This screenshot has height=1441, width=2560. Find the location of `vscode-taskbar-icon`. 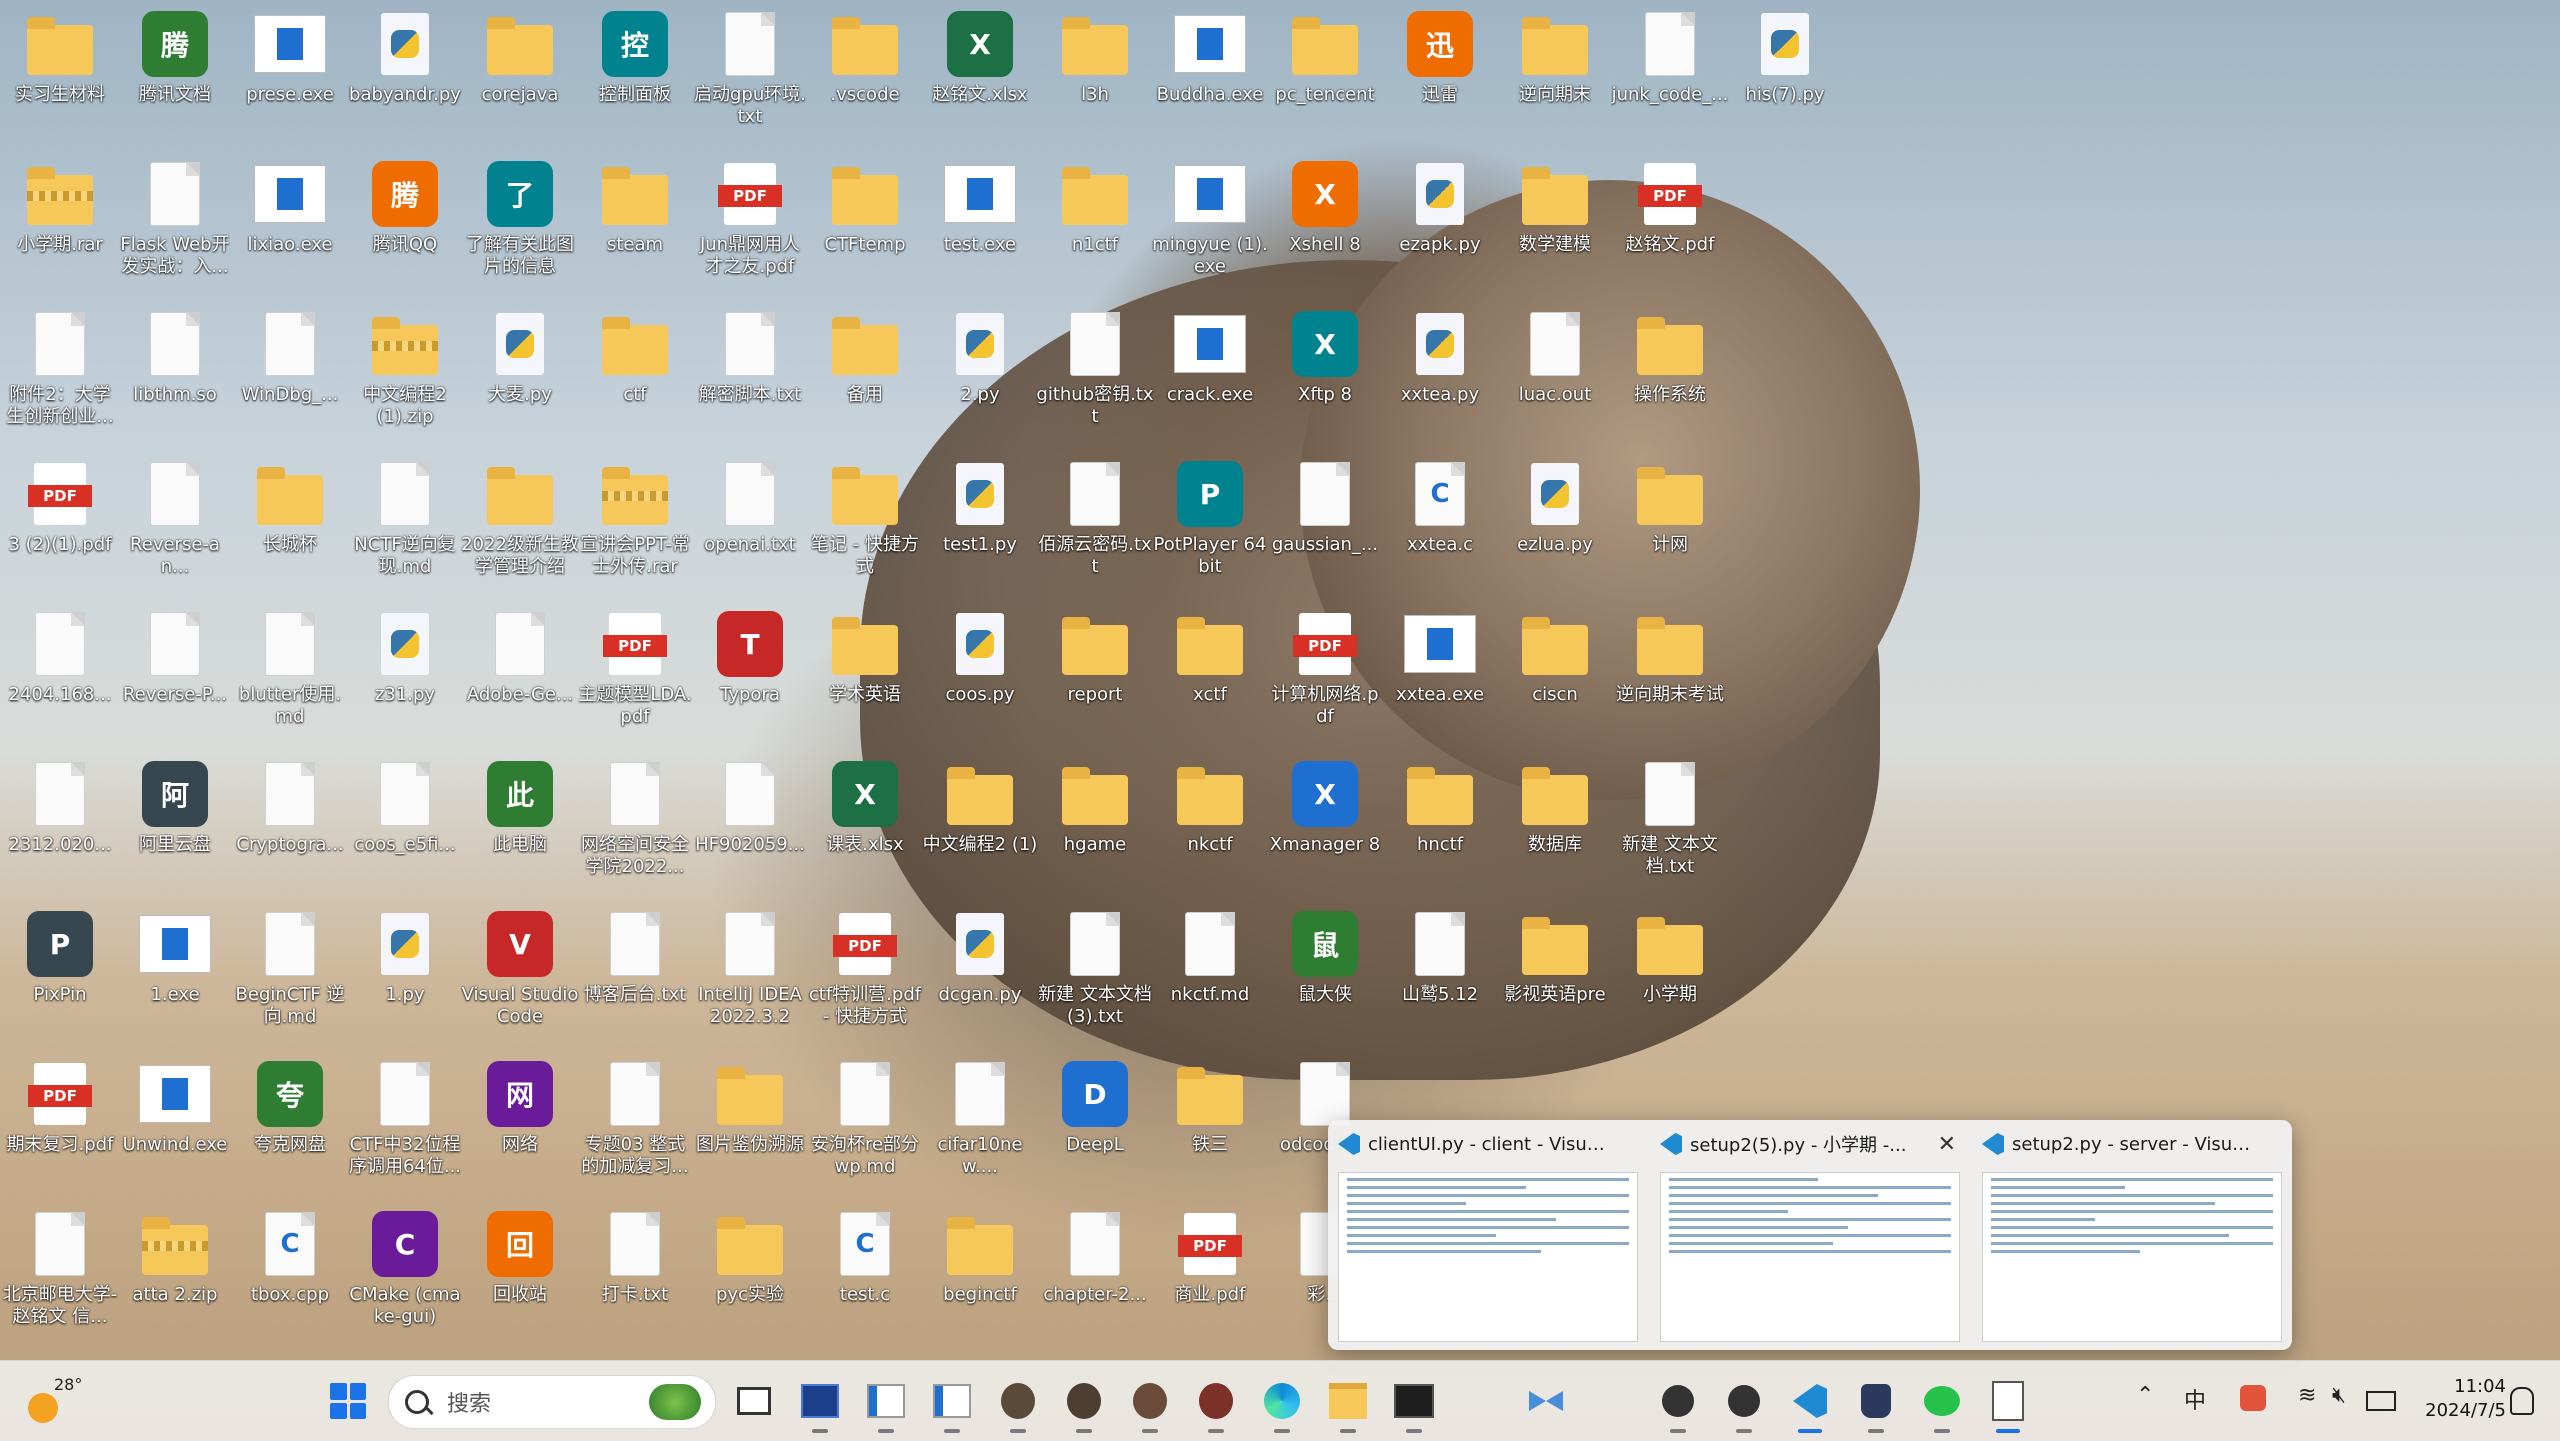

vscode-taskbar-icon is located at coordinates (1810, 1405).